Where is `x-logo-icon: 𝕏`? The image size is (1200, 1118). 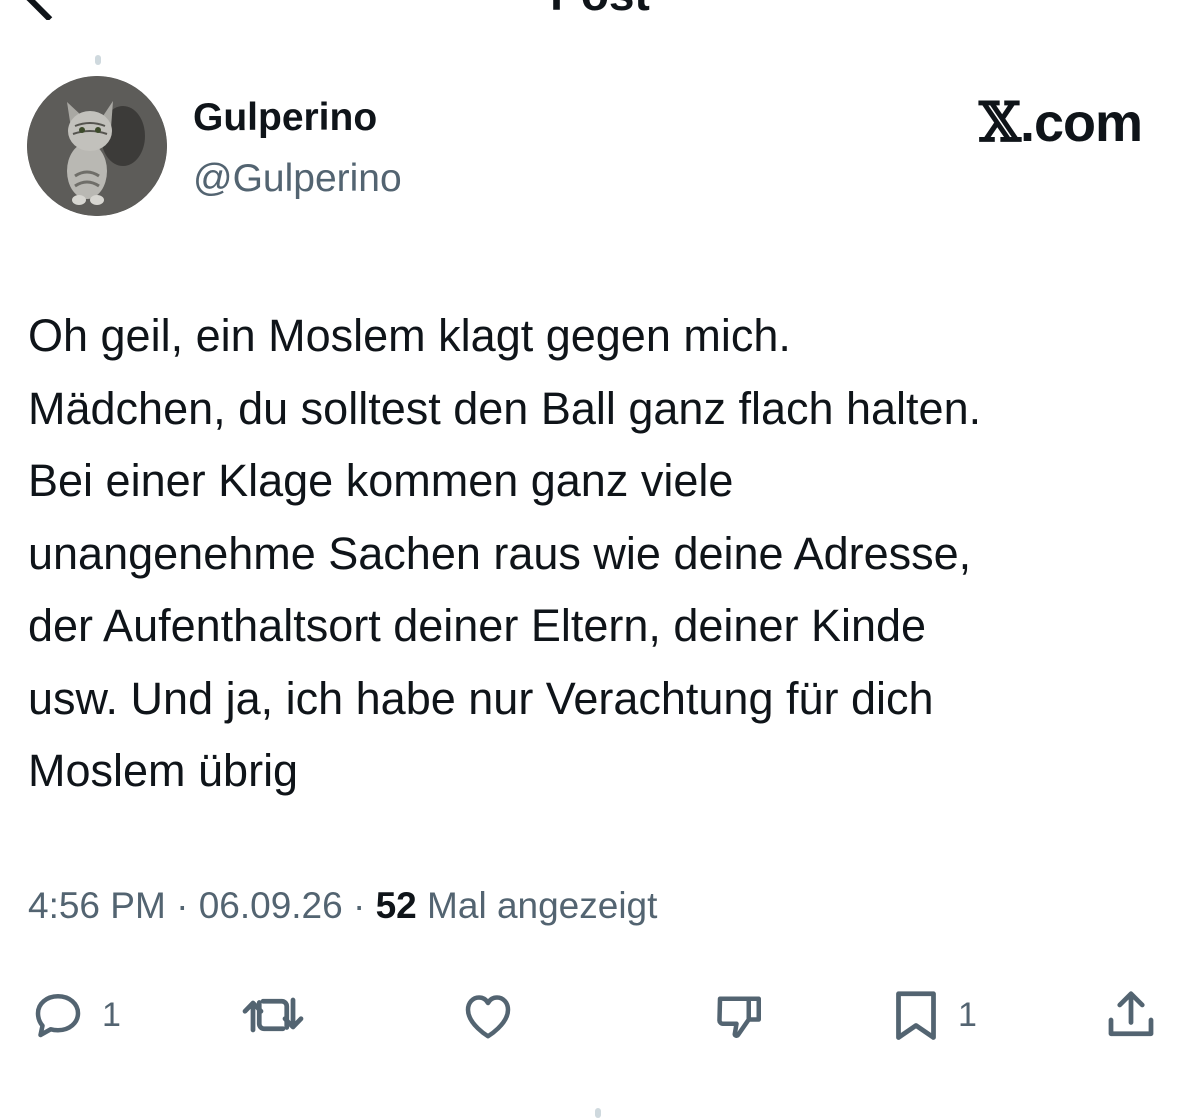 x-logo-icon: 𝕏 is located at coordinates (1000, 122).